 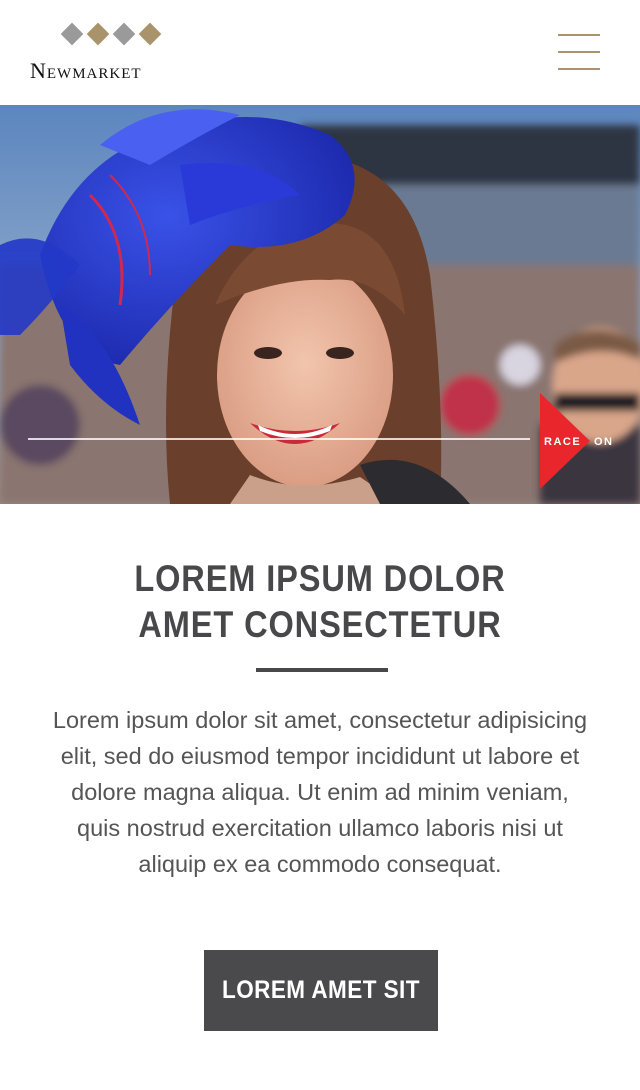 I want to click on logo-diamonds-icon, so click(x=113, y=35).